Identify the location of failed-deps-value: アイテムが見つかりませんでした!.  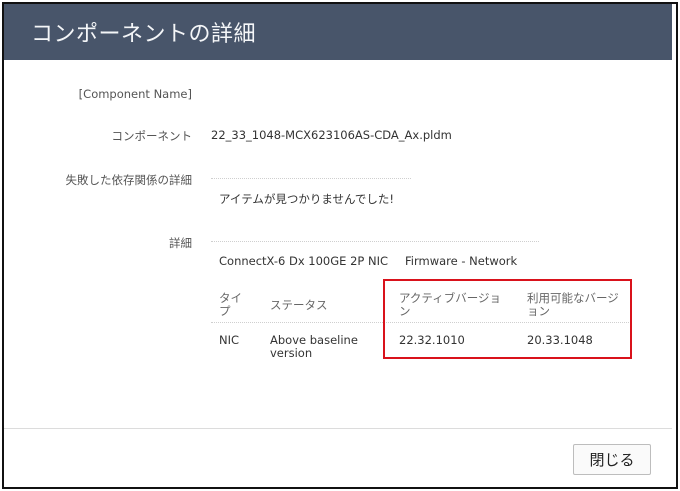
(307, 199).